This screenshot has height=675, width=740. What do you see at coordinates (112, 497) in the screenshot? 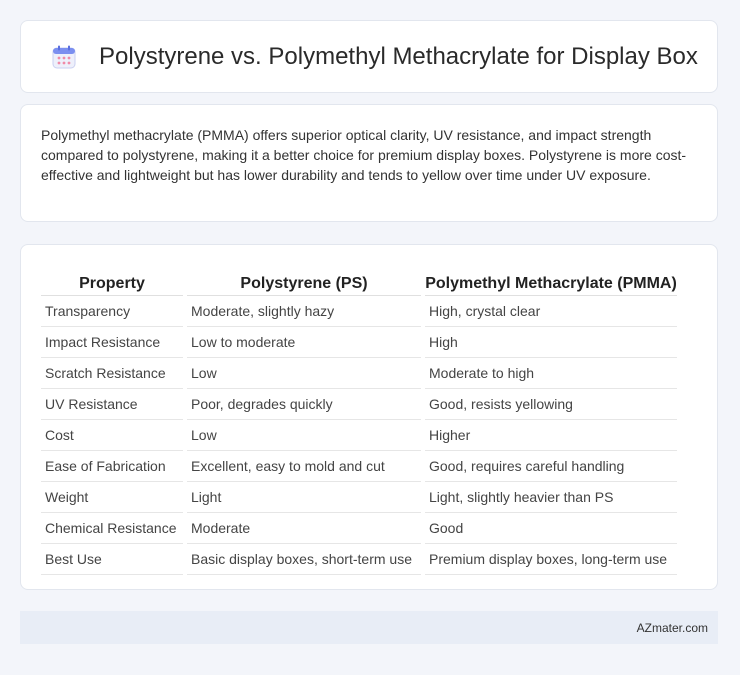
I see `cell-property: Weight` at bounding box center [112, 497].